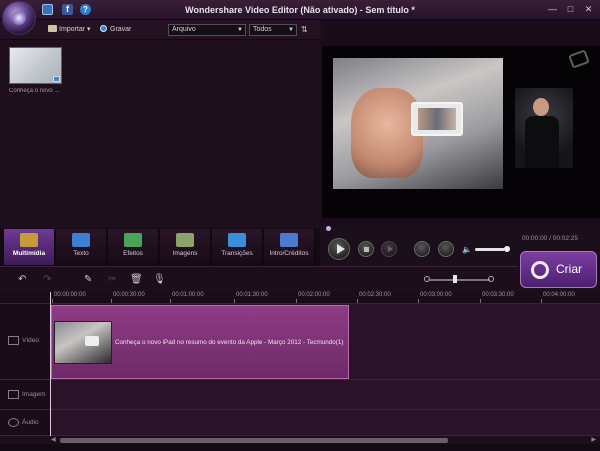 The width and height of the screenshot is (600, 451). What do you see at coordinates (542, 142) in the screenshot?
I see `body-shape` at bounding box center [542, 142].